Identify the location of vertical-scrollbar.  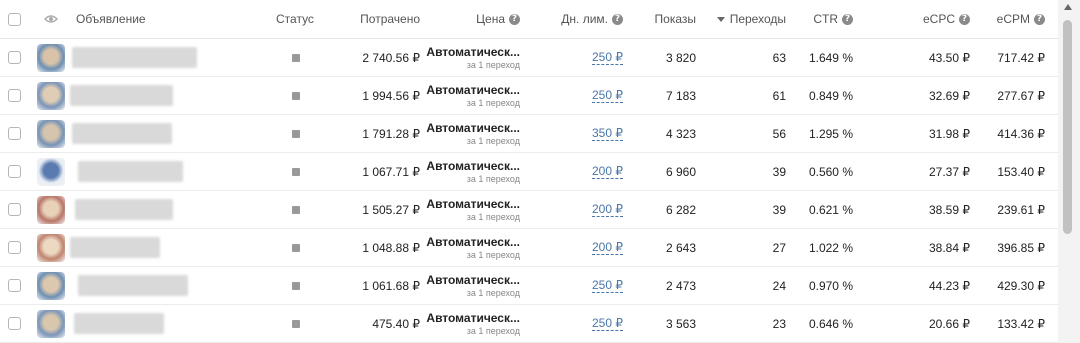
(1069, 171).